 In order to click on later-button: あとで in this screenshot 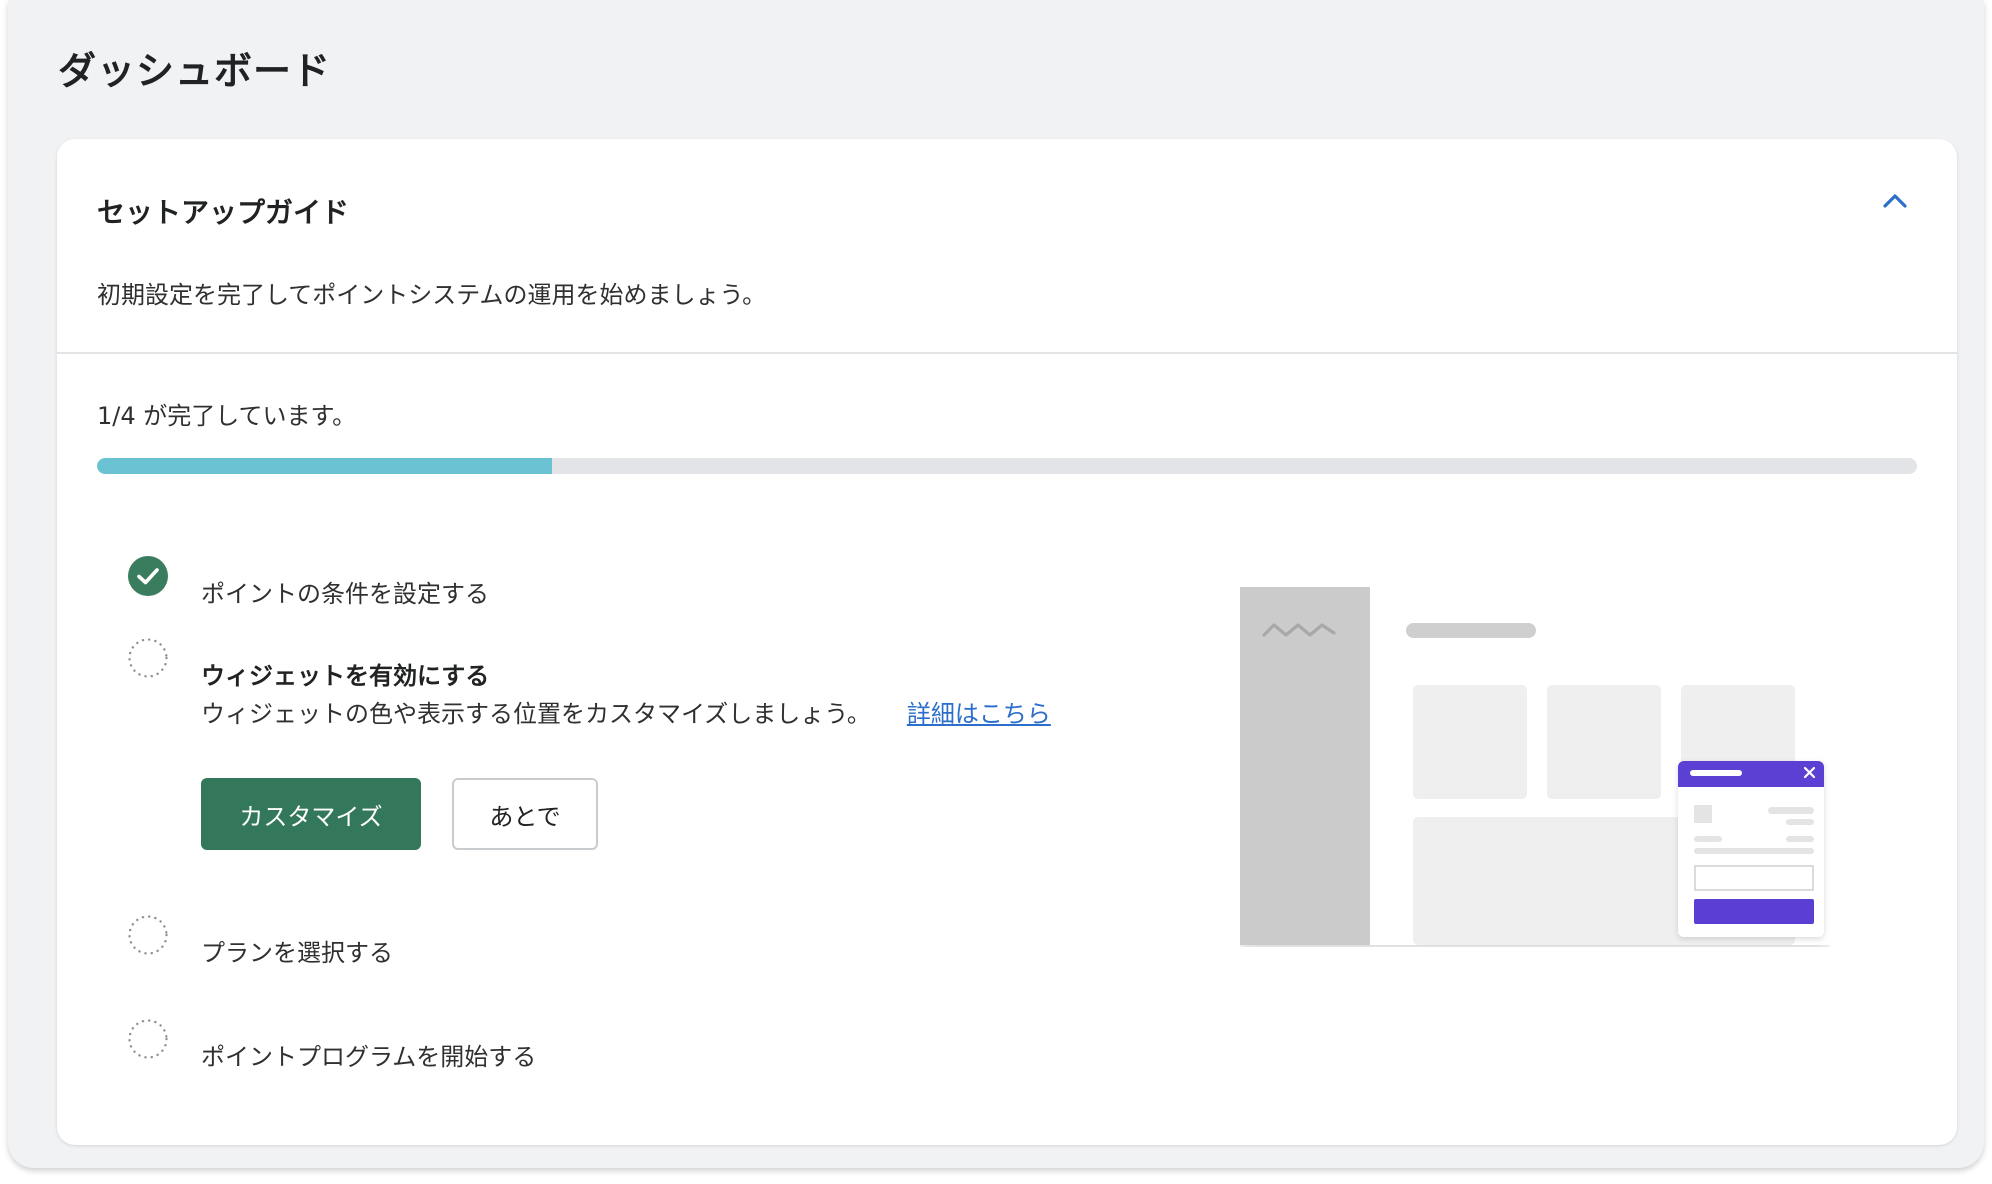, I will do `click(525, 814)`.